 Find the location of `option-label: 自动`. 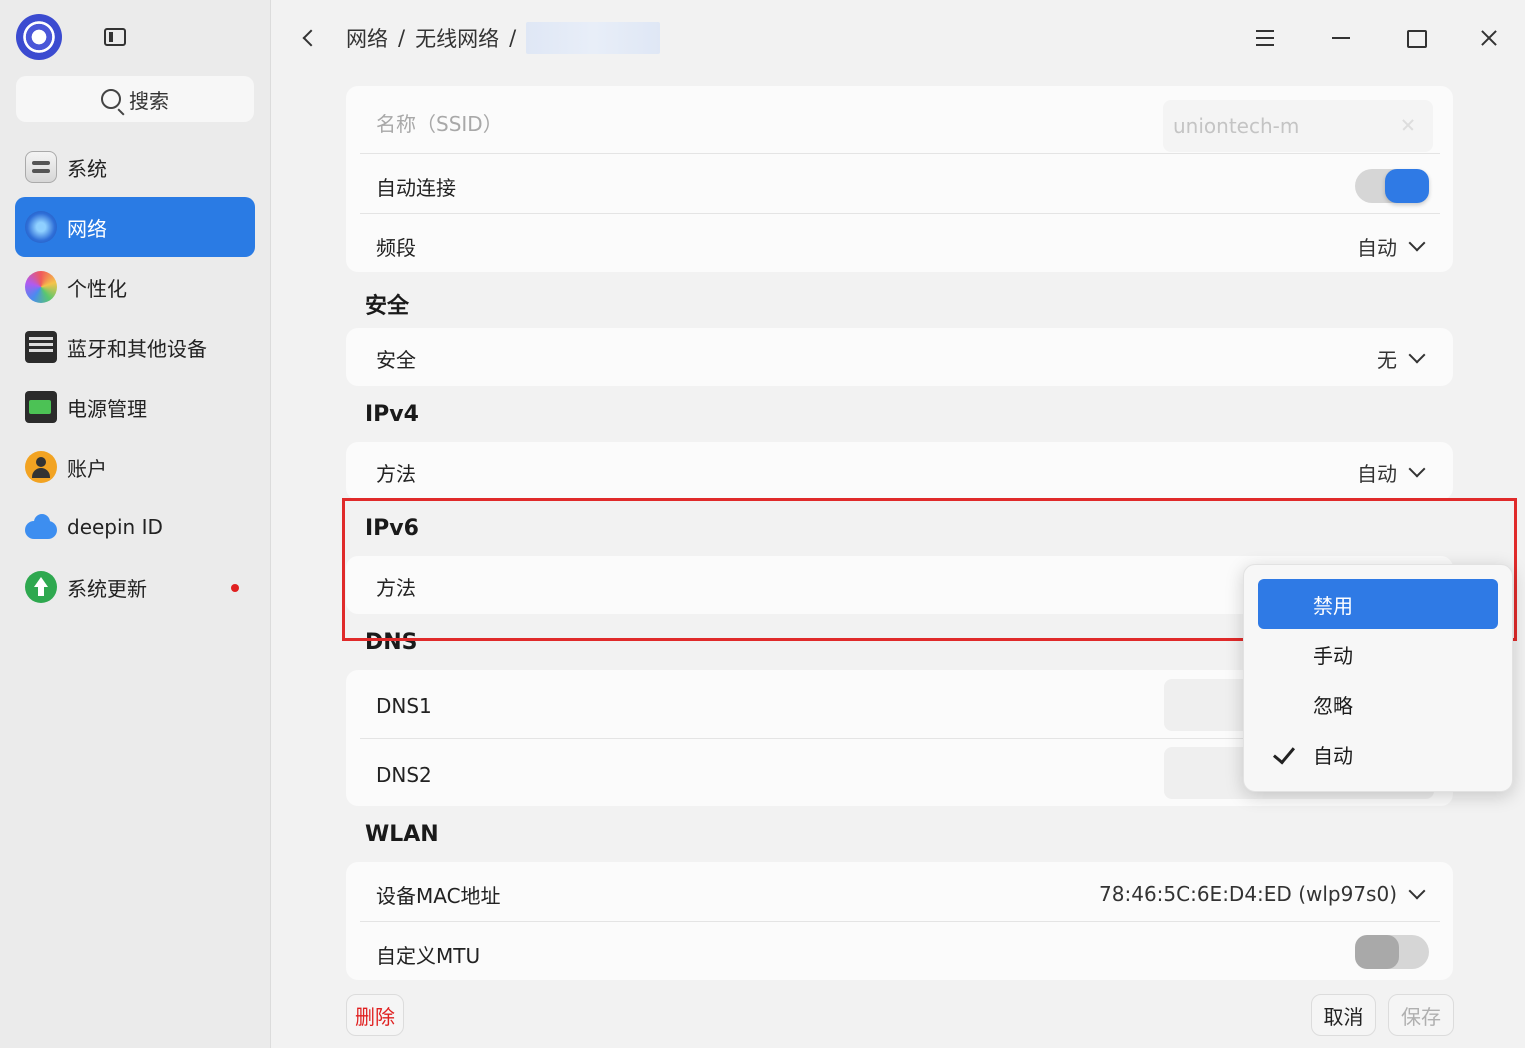

option-label: 自动 is located at coordinates (1333, 755).